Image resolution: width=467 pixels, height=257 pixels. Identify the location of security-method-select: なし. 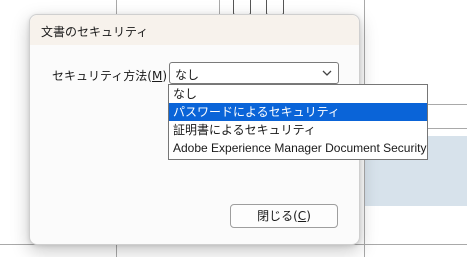
(254, 73).